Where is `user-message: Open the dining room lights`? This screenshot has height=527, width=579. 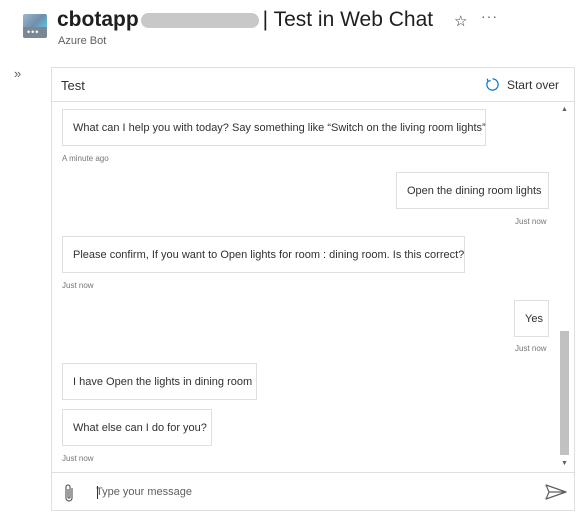
user-message: Open the dining room lights is located at coordinates (472, 190).